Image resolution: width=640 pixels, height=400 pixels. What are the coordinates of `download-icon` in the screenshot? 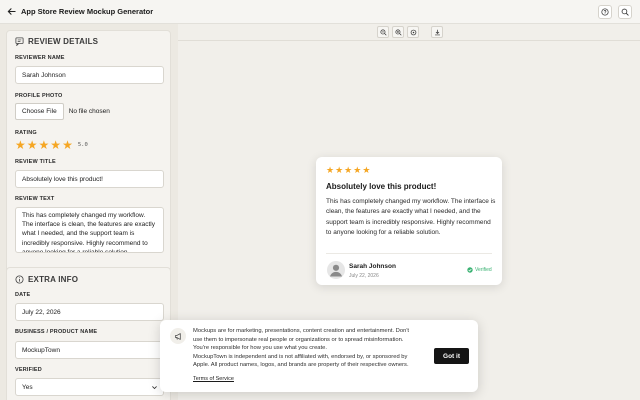 It's located at (437, 32).